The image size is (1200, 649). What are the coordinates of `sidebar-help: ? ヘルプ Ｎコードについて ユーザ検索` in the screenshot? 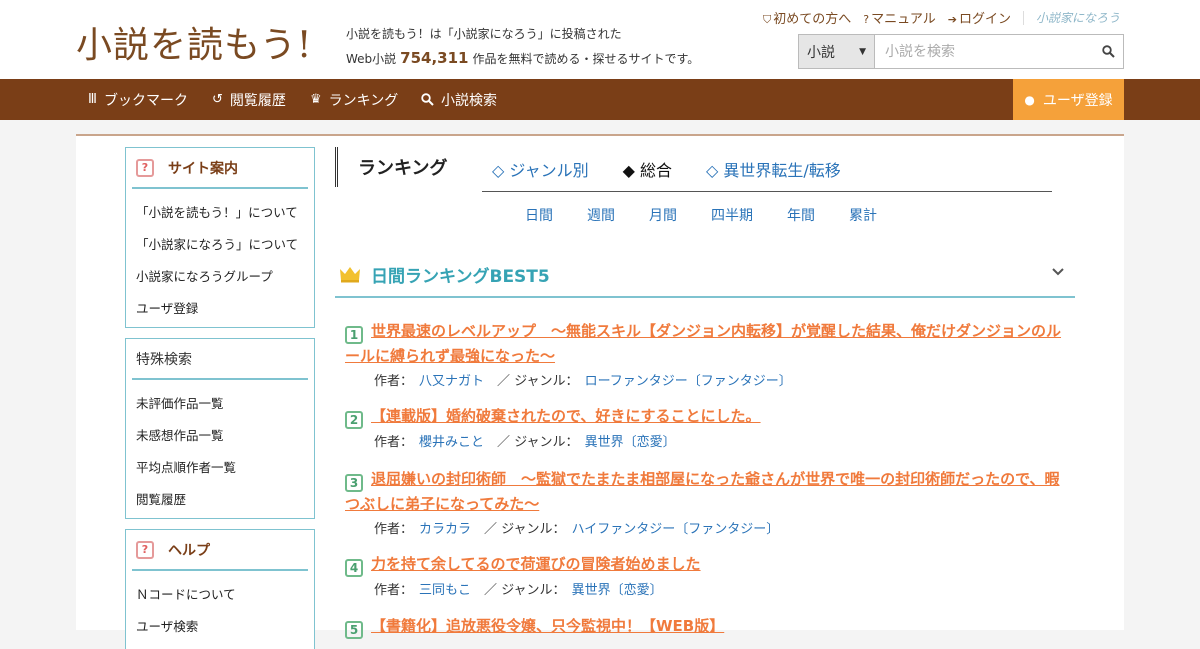 It's located at (220, 589).